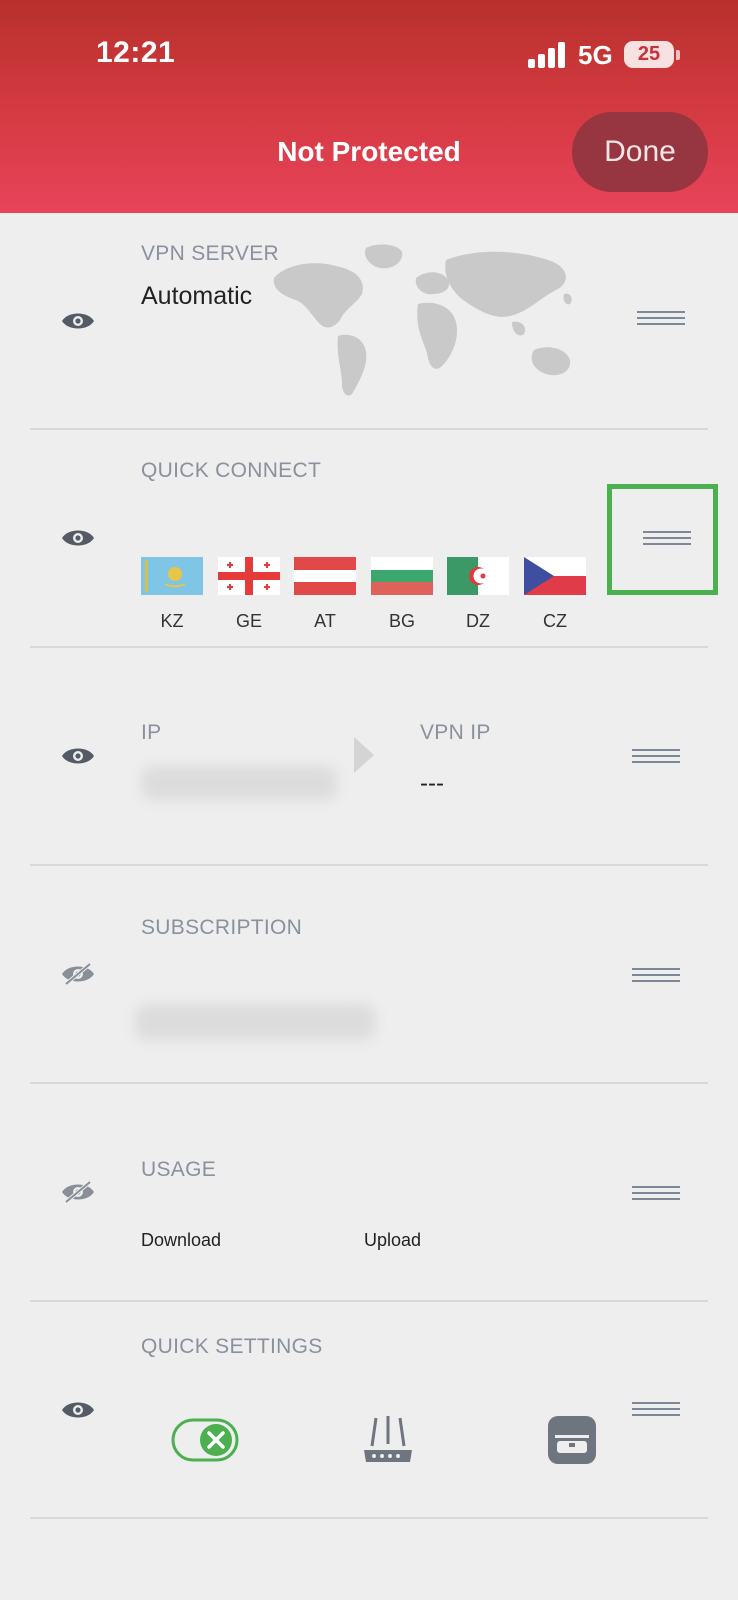 The image size is (738, 1600). I want to click on vpn-server-label: VPN SERVER, so click(210, 253).